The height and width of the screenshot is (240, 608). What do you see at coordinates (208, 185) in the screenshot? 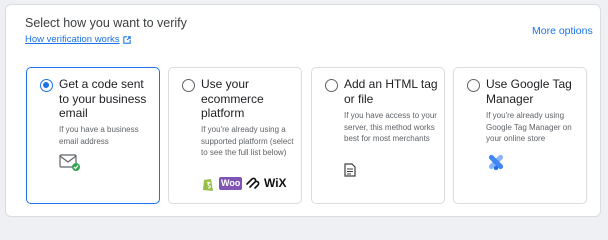
I see `shopify-logo` at bounding box center [208, 185].